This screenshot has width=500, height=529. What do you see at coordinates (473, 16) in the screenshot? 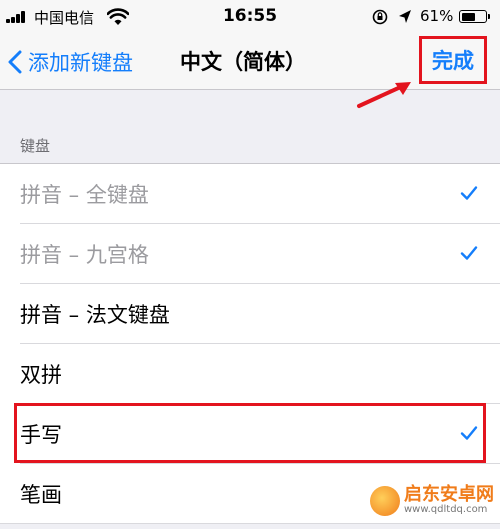
I see `battery-icon` at bounding box center [473, 16].